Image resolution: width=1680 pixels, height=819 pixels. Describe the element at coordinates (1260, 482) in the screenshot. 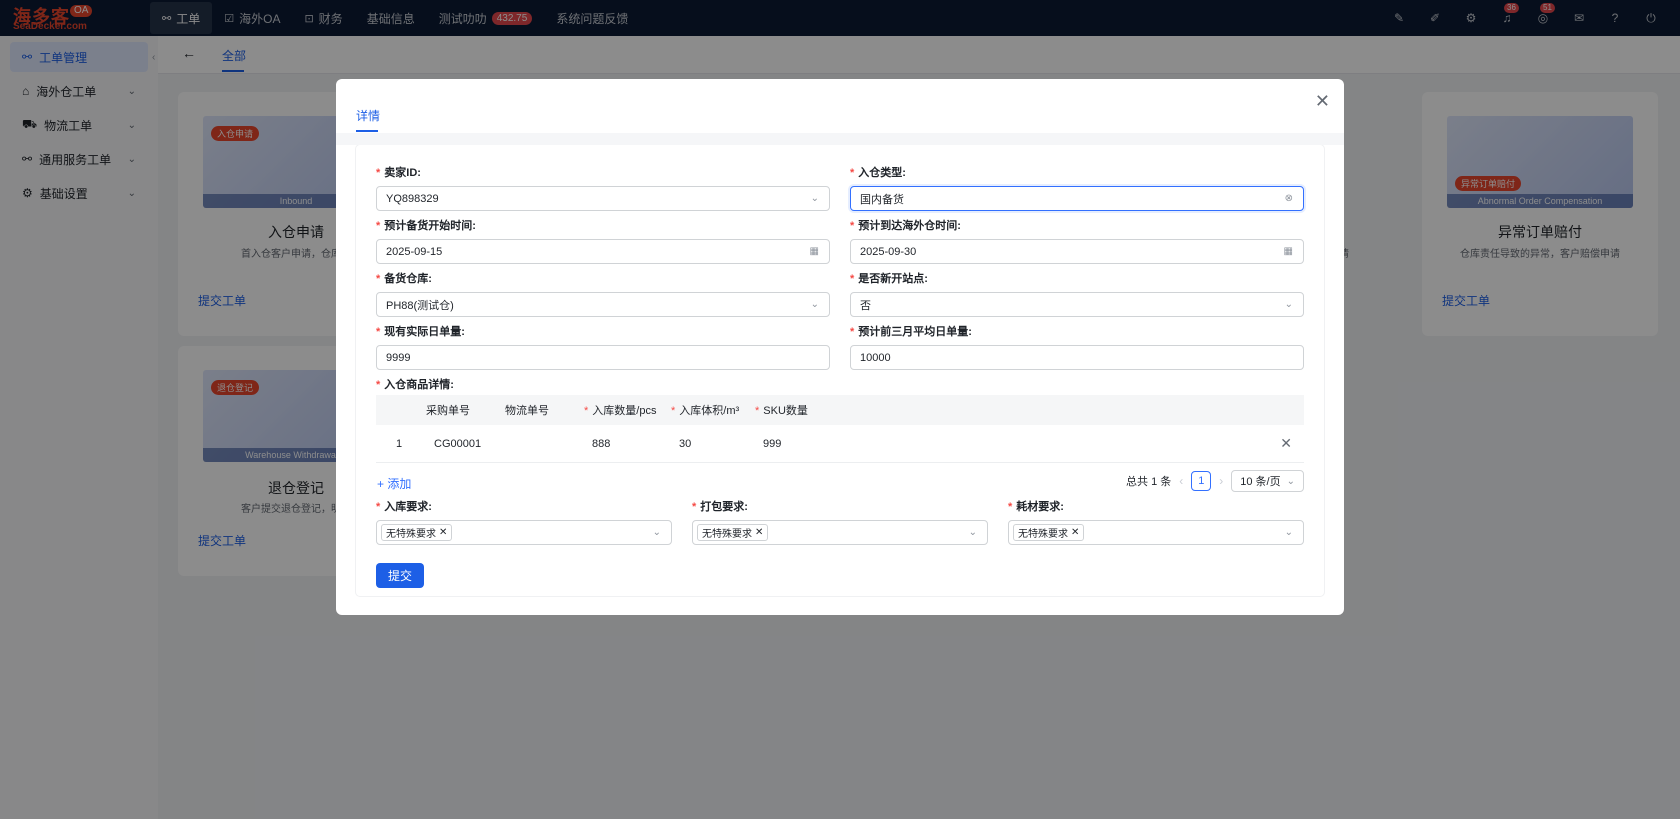

I see `page-size-value: 10 条/页` at that location.